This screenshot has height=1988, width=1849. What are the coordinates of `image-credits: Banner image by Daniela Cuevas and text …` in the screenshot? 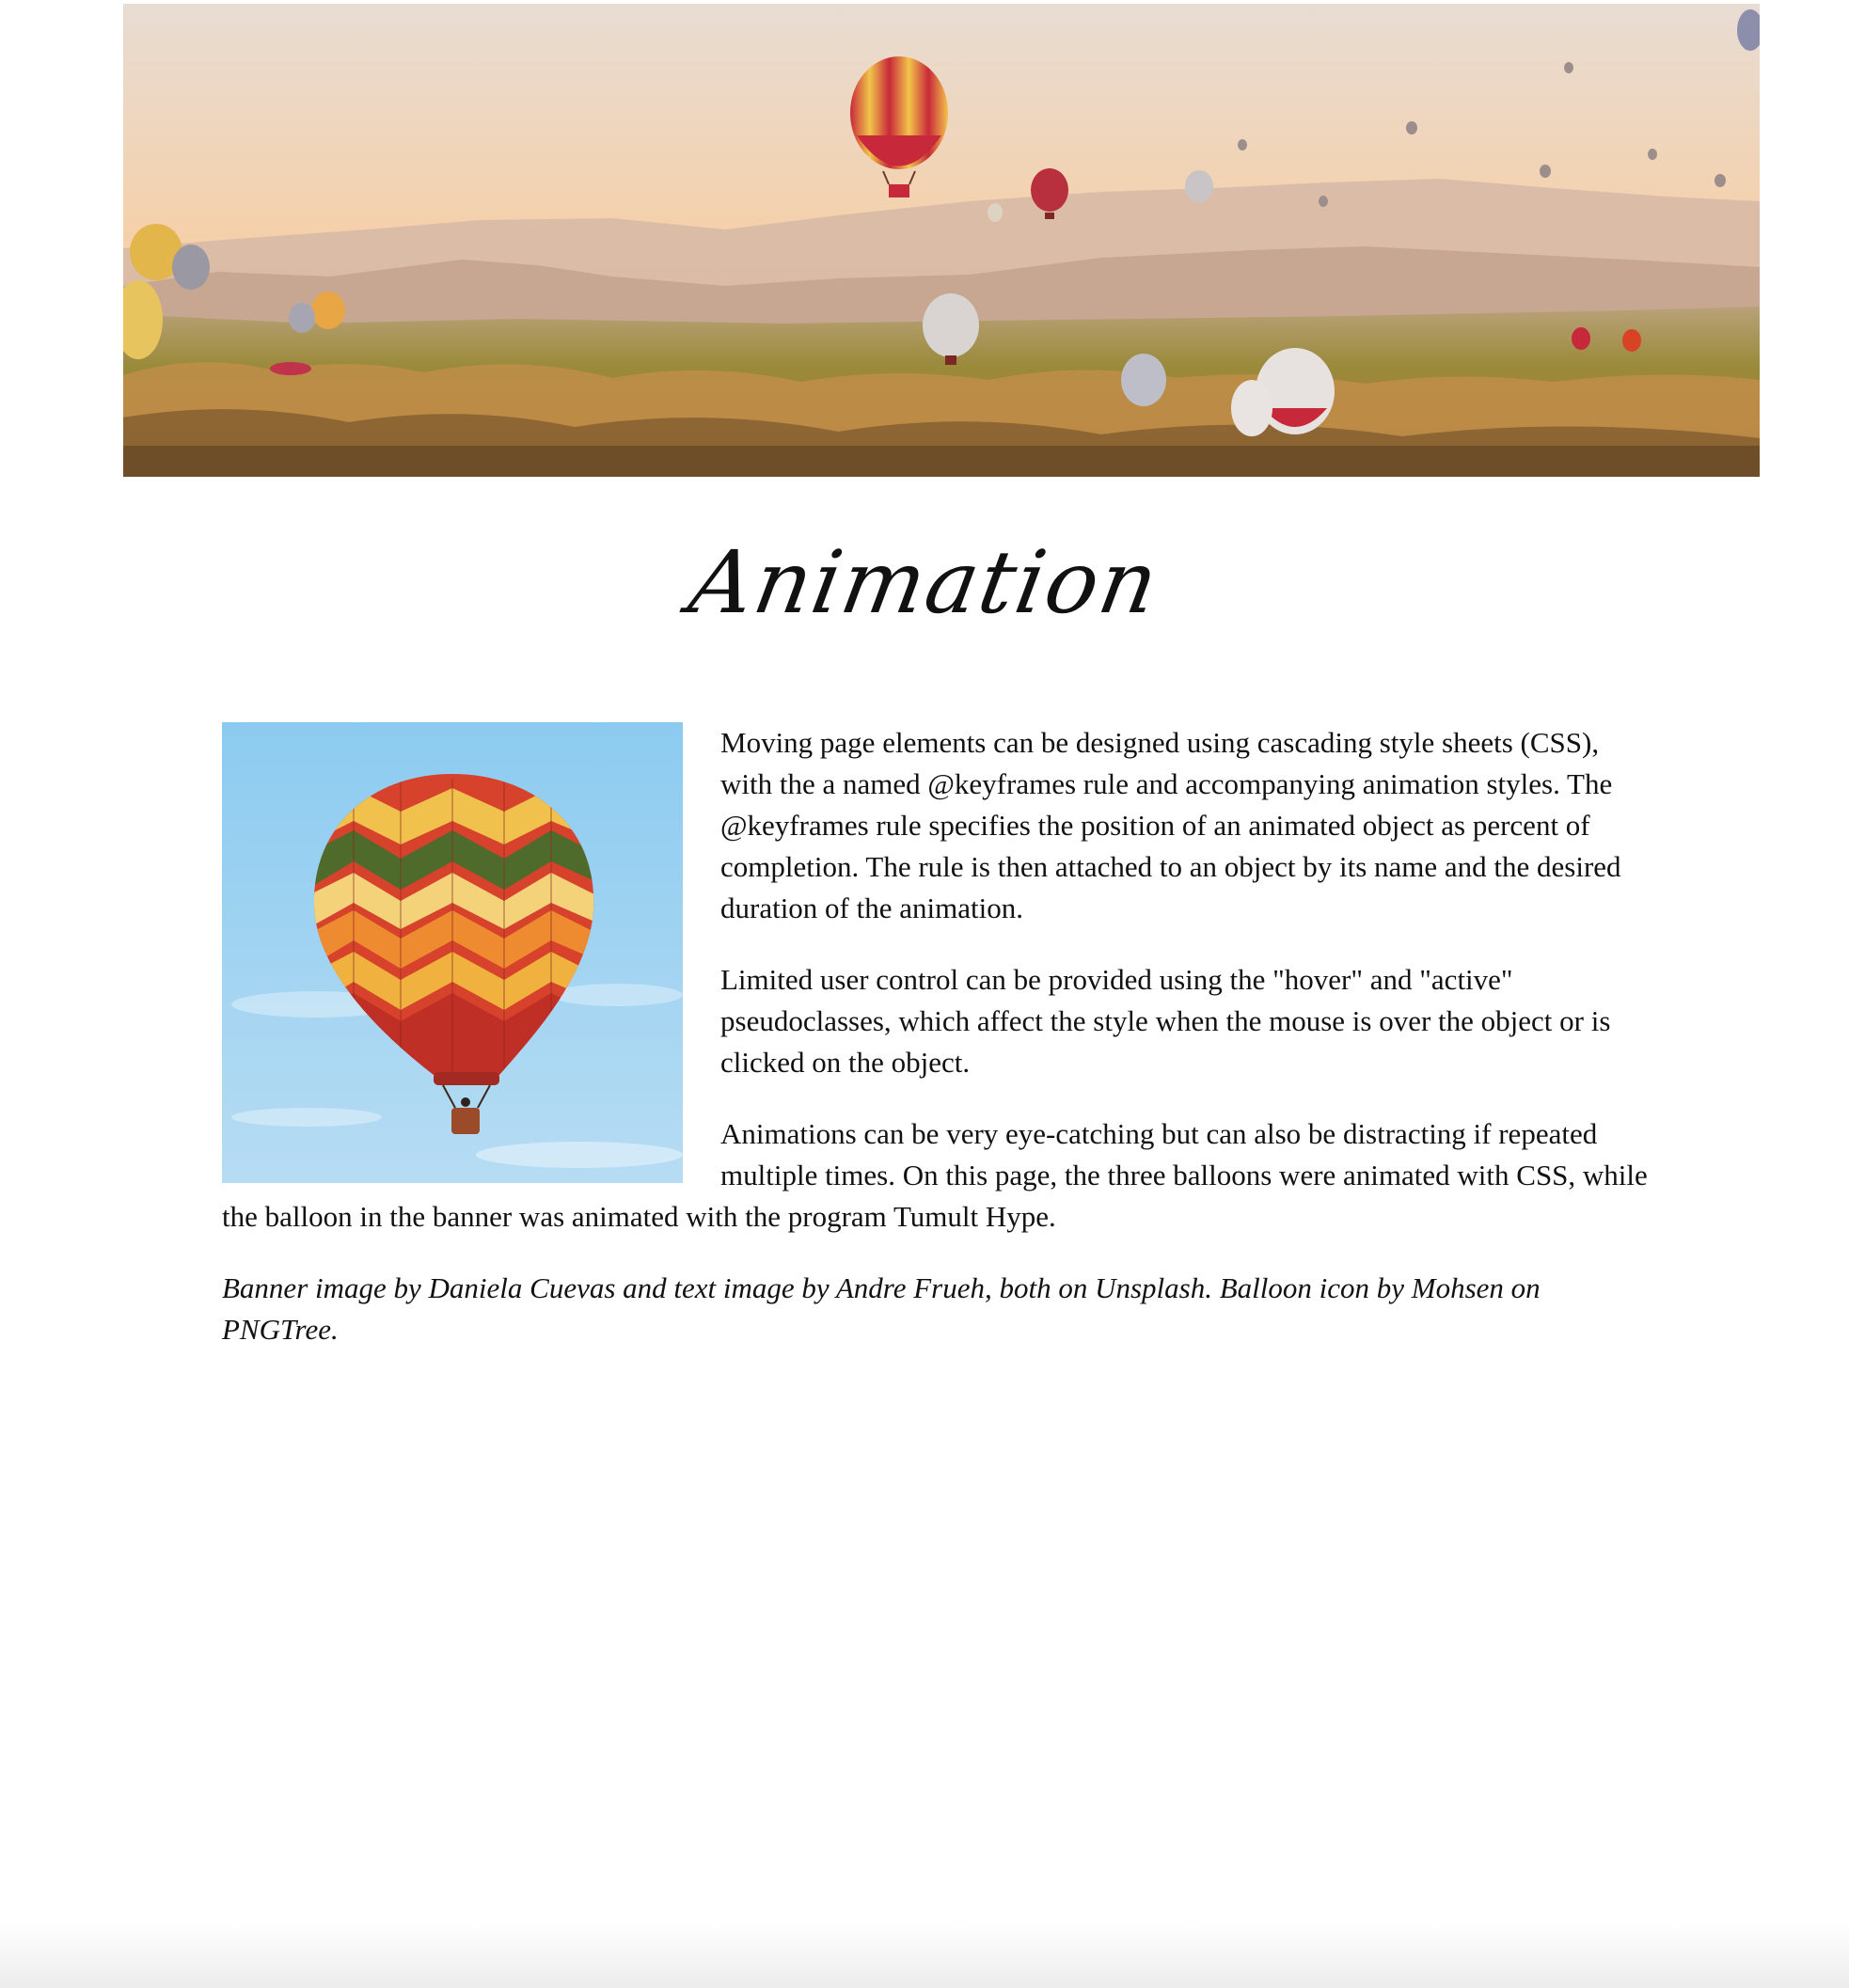 It's located at (881, 1308).